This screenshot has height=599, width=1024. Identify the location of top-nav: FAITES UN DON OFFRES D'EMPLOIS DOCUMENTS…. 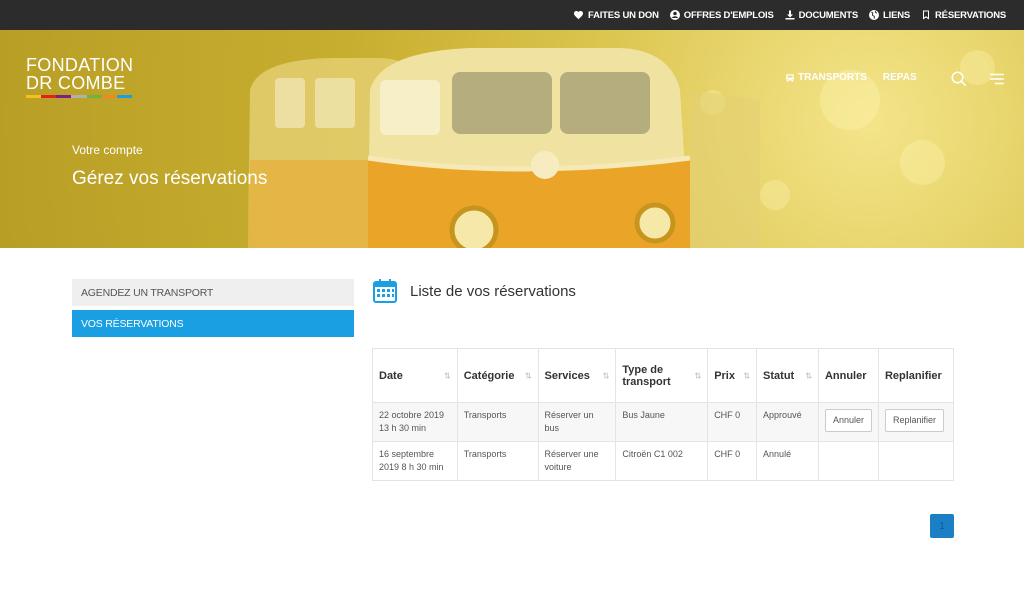
(789, 15).